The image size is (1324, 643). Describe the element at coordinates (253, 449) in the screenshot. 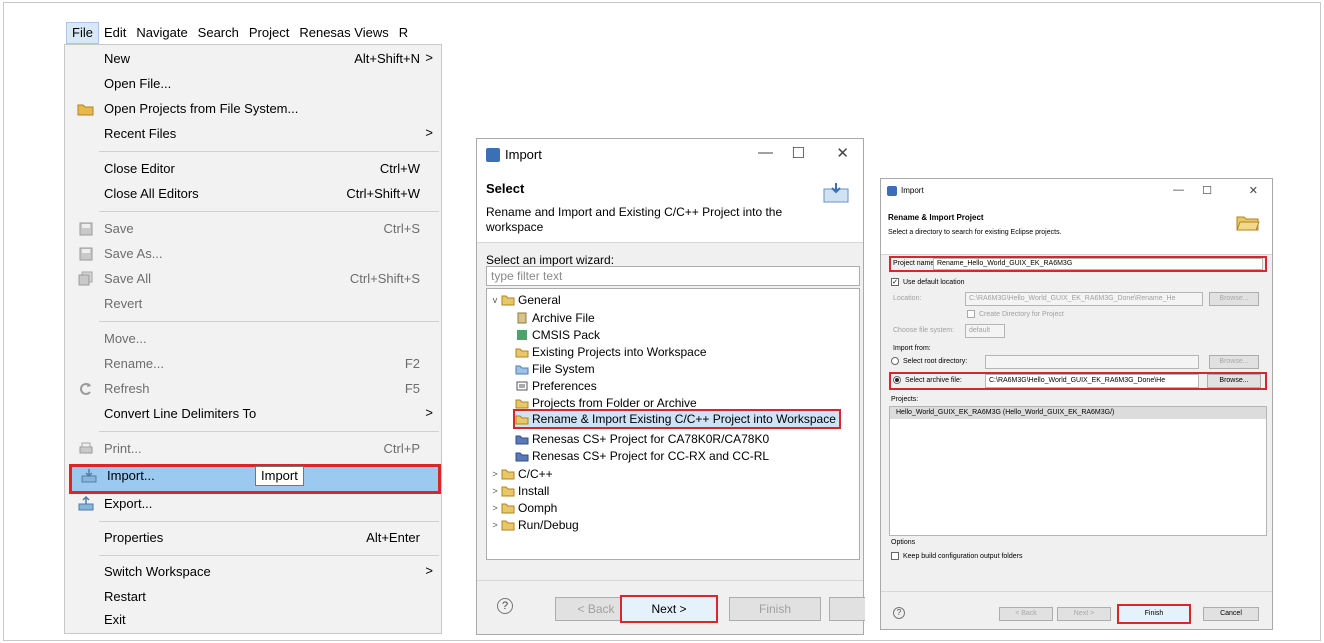

I see `menu-item-print: Print... Ctrl+P` at that location.